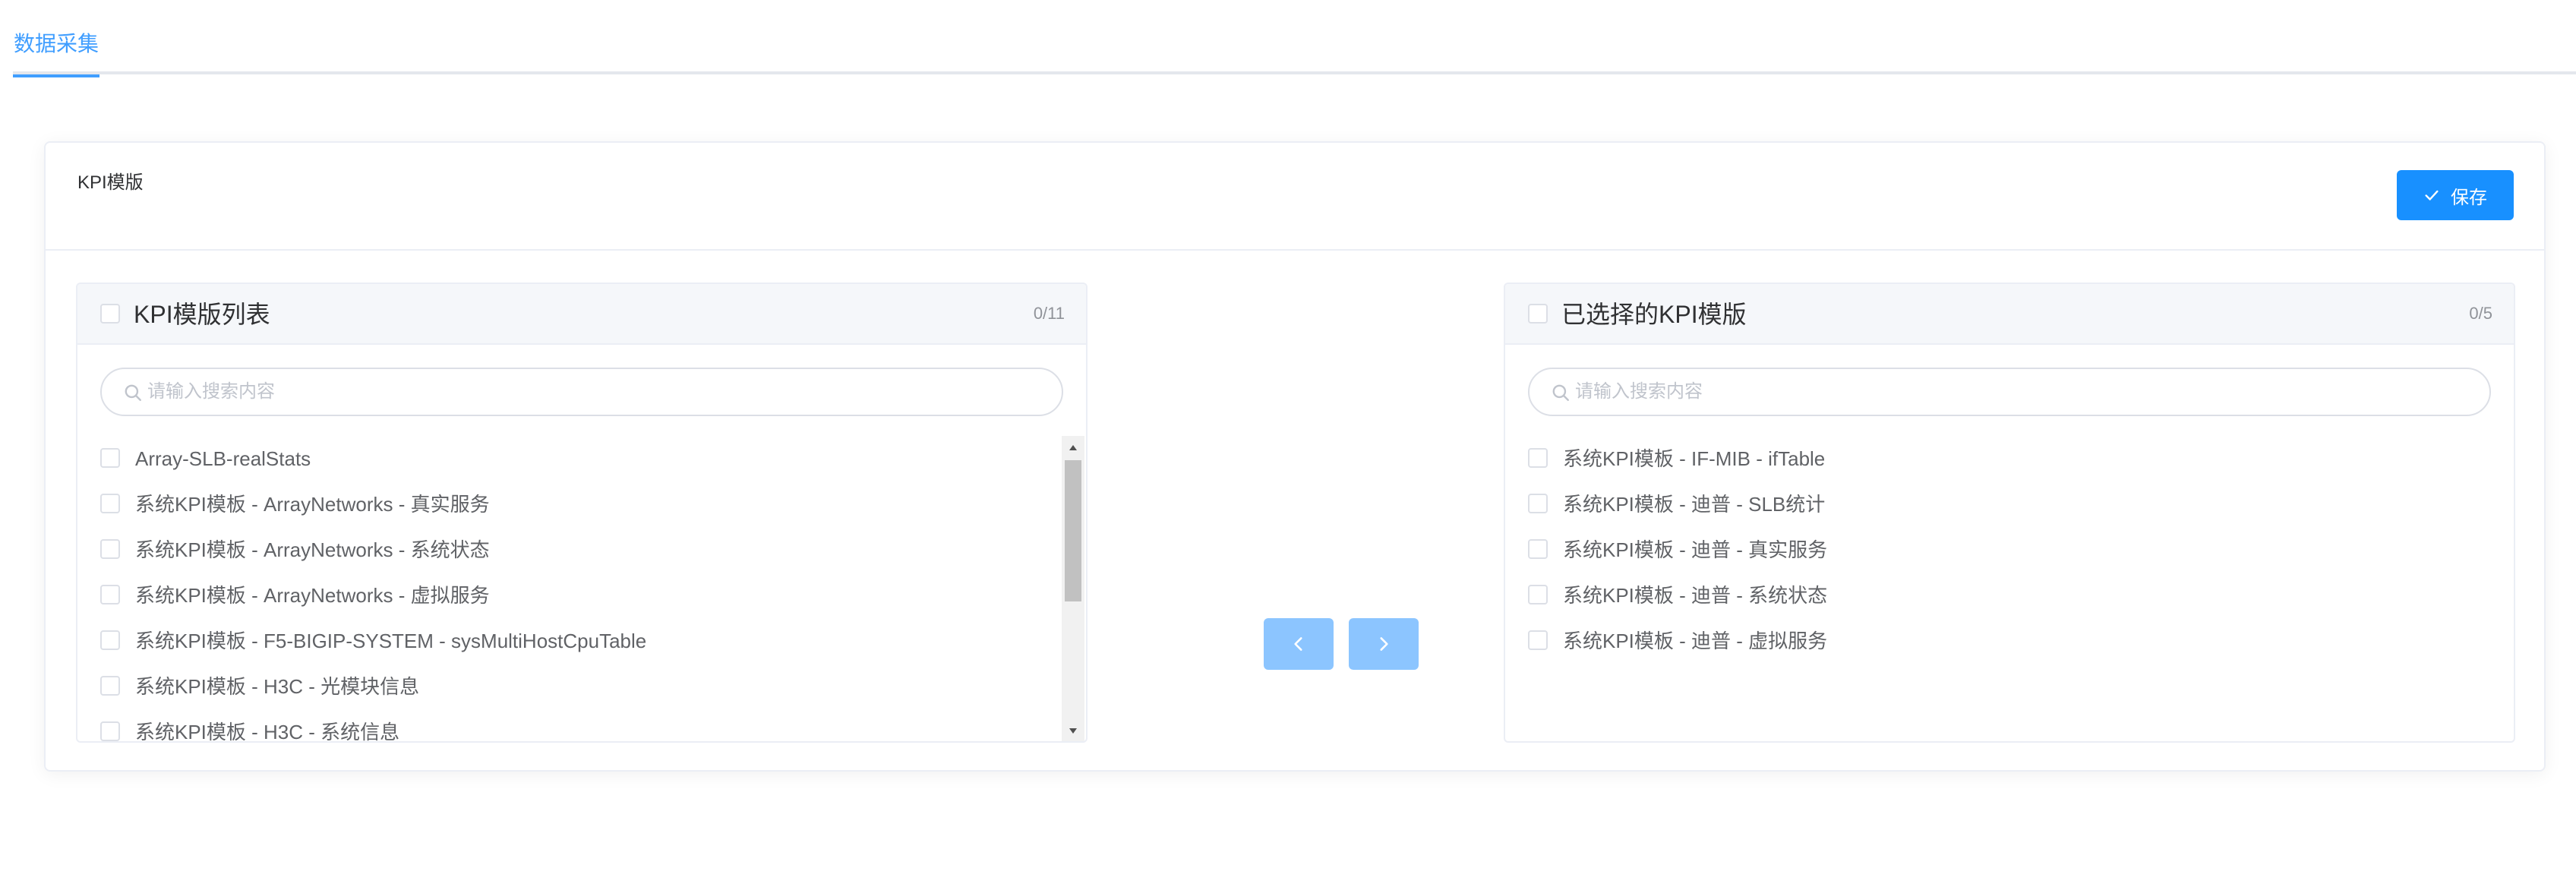 The height and width of the screenshot is (887, 2576). I want to click on left-select-all-checkbox, so click(110, 314).